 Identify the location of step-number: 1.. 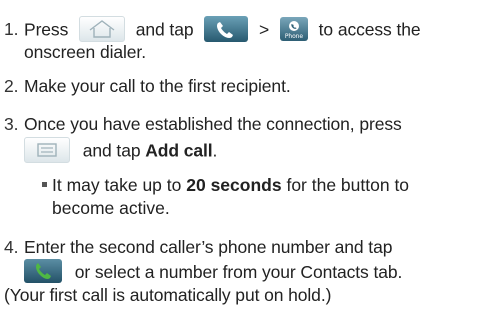
(11, 29).